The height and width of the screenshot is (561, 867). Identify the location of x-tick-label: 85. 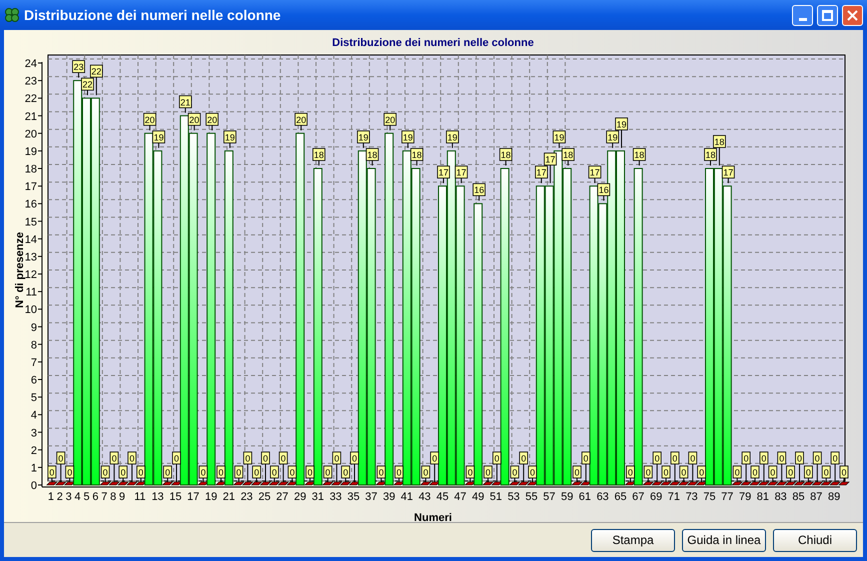
(798, 497).